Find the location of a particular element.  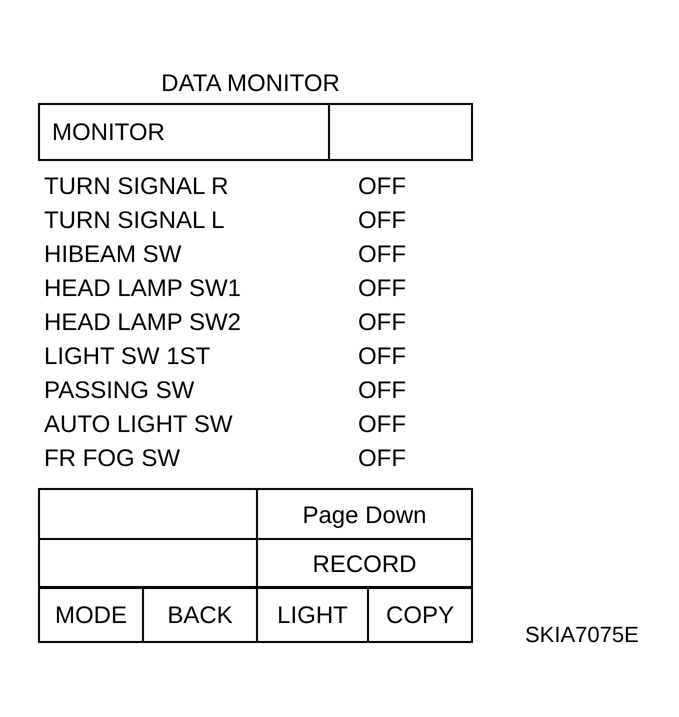

item-name: HEAD LAMP SW2 is located at coordinates (143, 323).